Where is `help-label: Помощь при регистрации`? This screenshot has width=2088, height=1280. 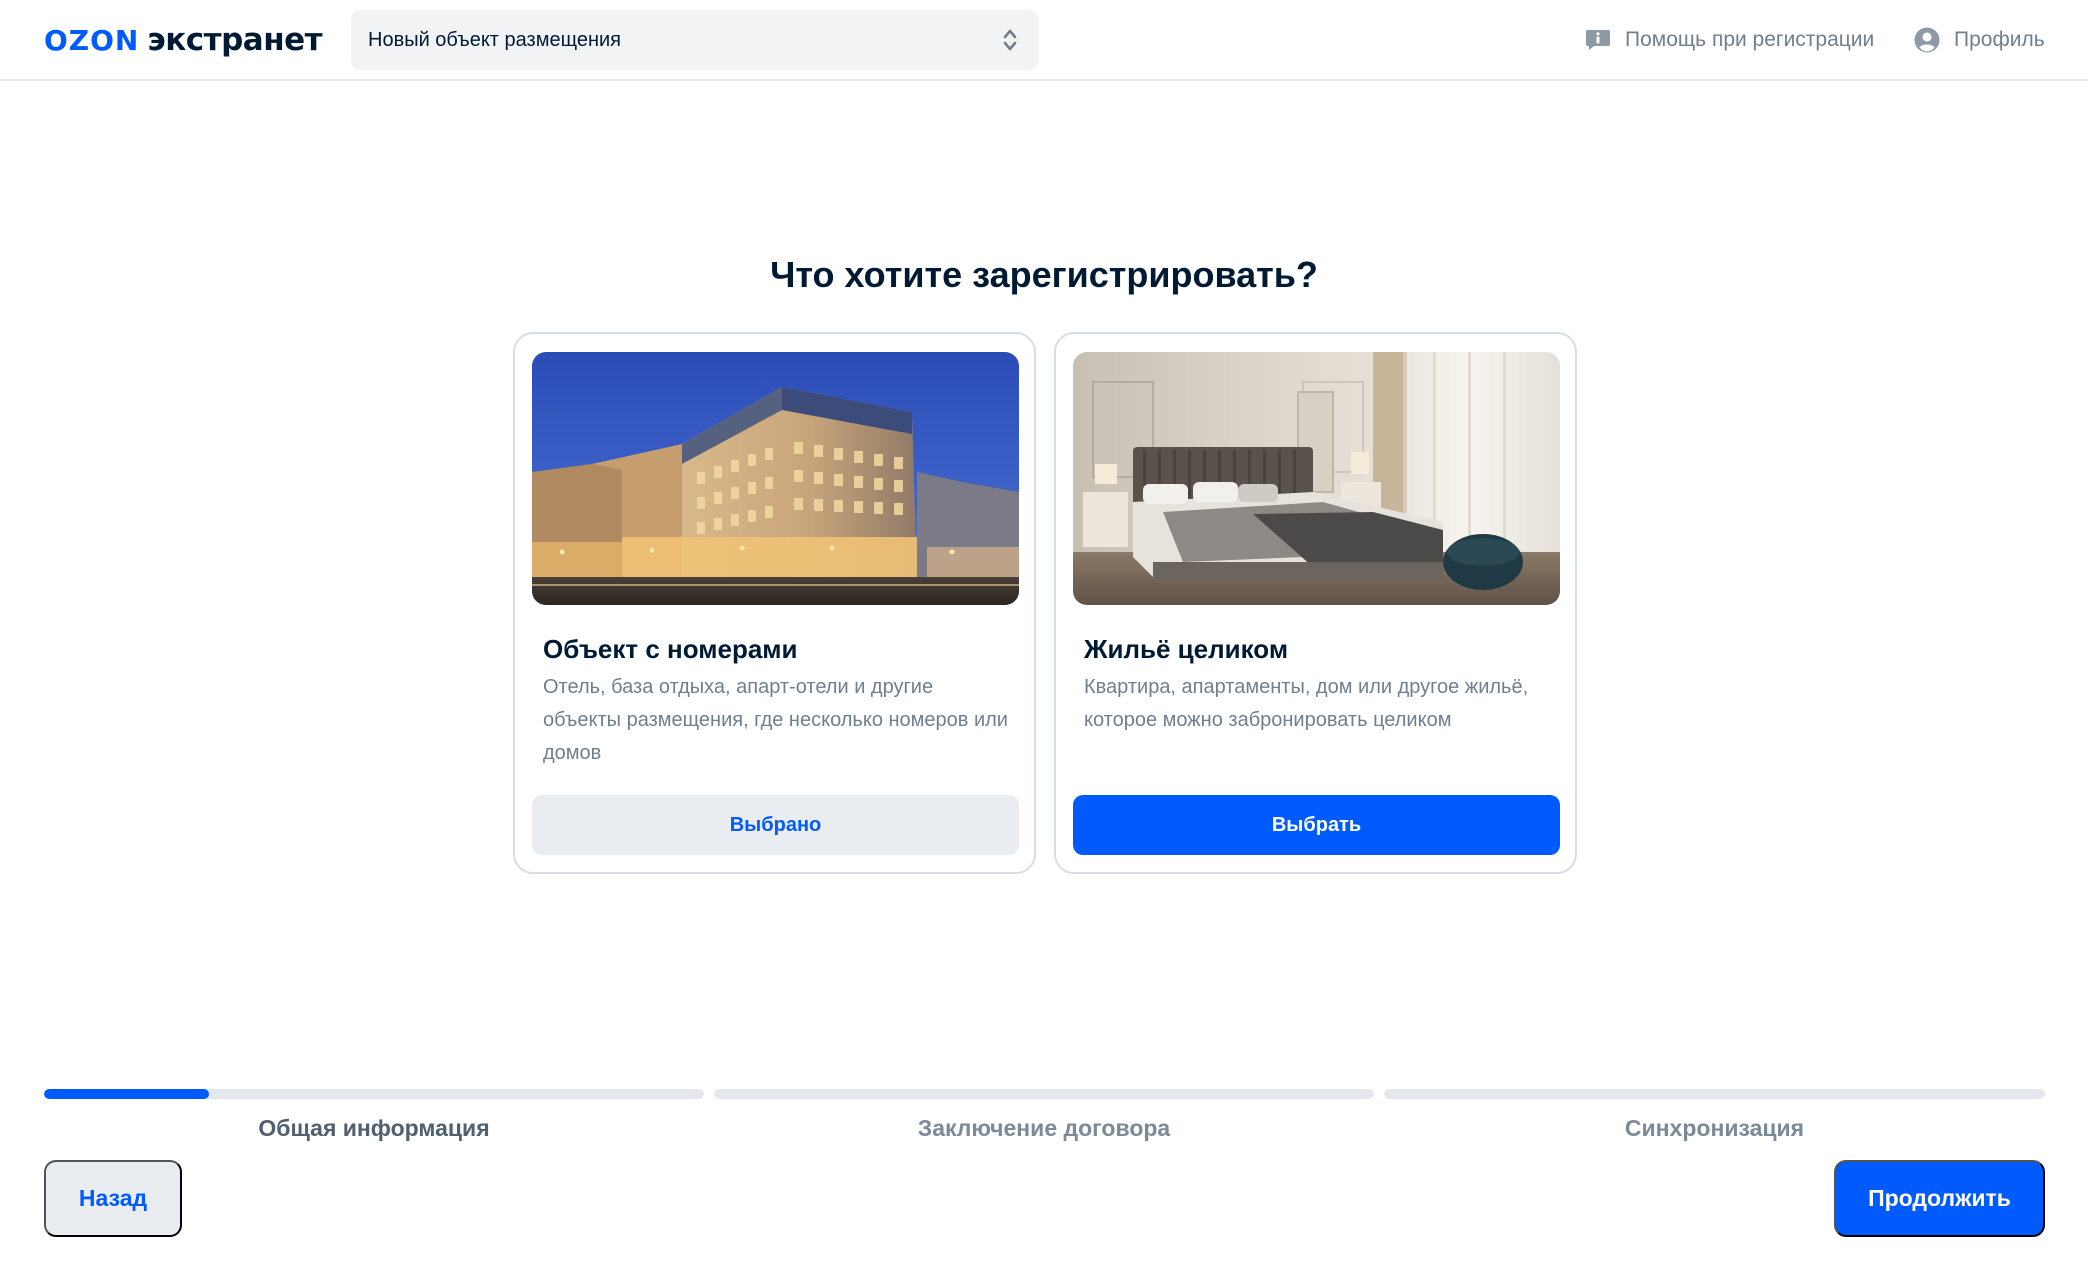
help-label: Помощь при регистрации is located at coordinates (1750, 39).